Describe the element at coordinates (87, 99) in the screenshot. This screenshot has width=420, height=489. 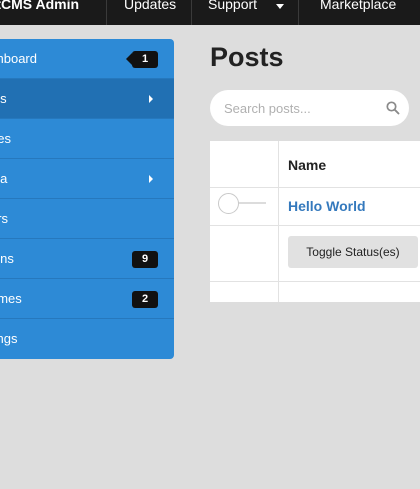
I see `sidebar-item-posts: sts` at that location.